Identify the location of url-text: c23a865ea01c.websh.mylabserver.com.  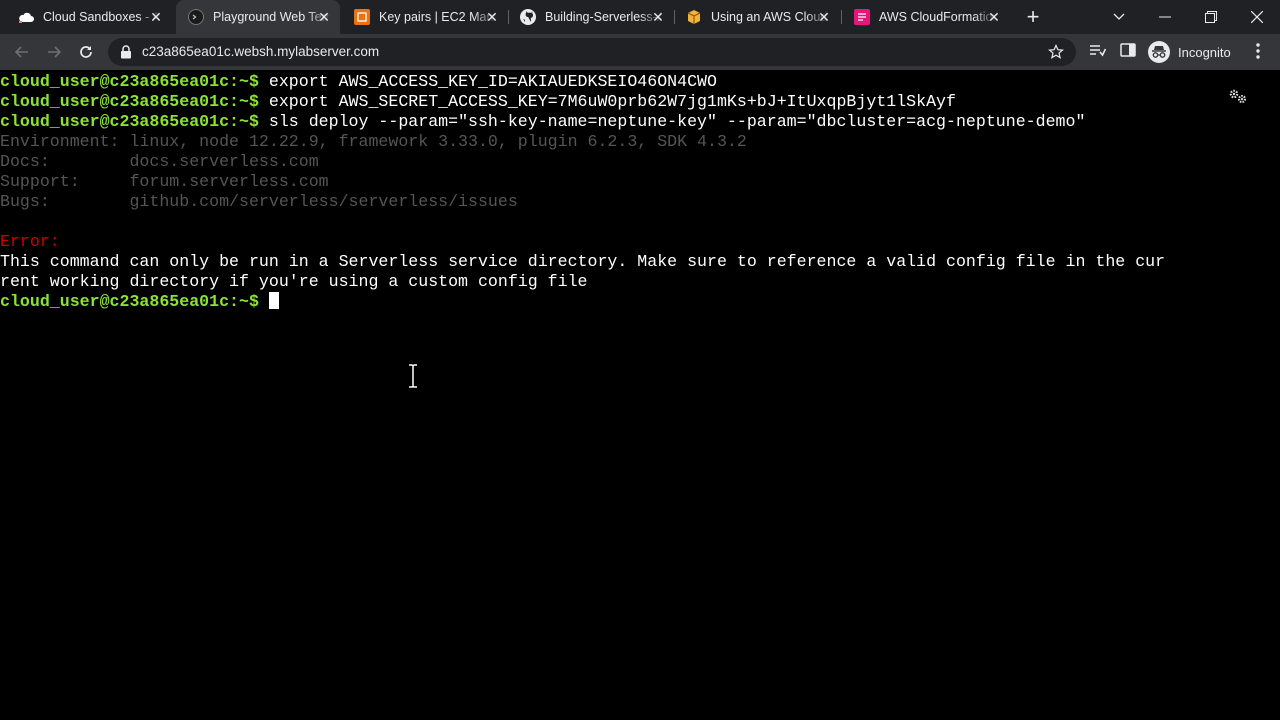
(260, 51).